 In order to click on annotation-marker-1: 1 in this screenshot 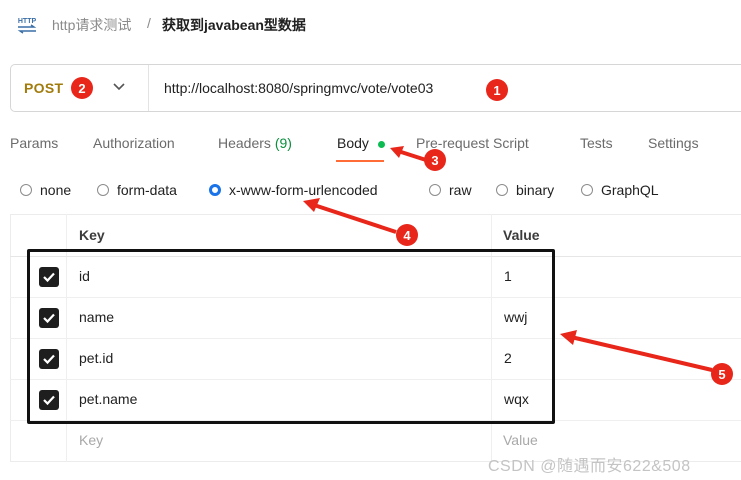, I will do `click(497, 90)`.